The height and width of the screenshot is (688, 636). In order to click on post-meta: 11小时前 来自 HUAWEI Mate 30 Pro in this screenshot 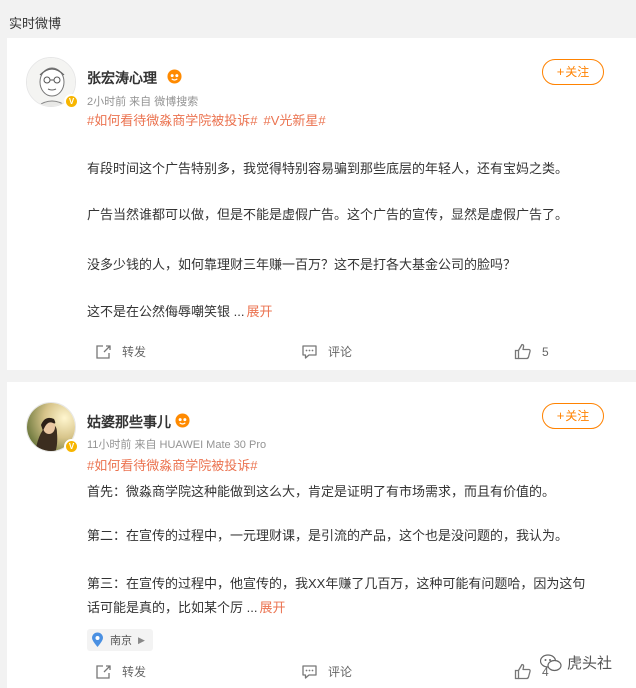, I will do `click(177, 445)`.